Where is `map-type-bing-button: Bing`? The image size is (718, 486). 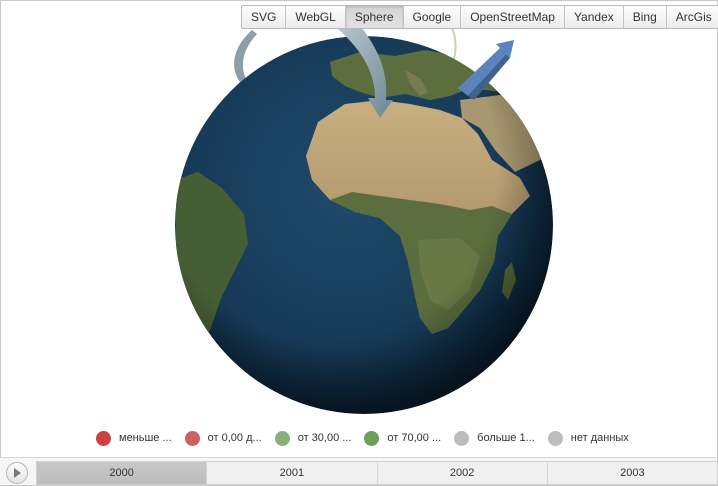 map-type-bing-button: Bing is located at coordinates (644, 17).